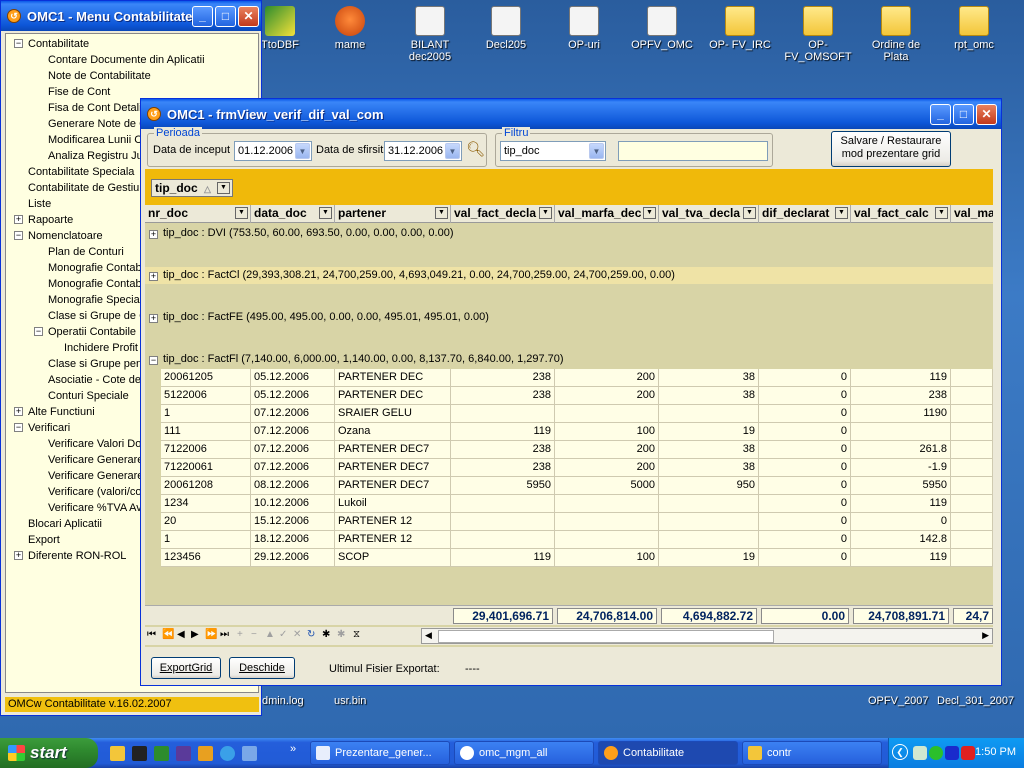 Image resolution: width=1024 pixels, height=768 pixels. What do you see at coordinates (503, 486) in the screenshot?
I see `table-cell: 5950` at bounding box center [503, 486].